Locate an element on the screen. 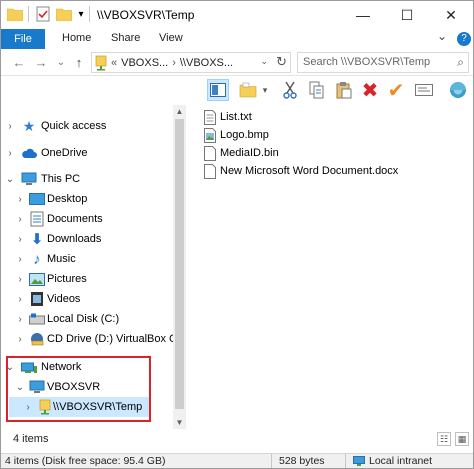 Image resolution: width=474 pixels, height=469 pixels. customize-toolbar-dropdown-icon: ▾ is located at coordinates (81, 14).